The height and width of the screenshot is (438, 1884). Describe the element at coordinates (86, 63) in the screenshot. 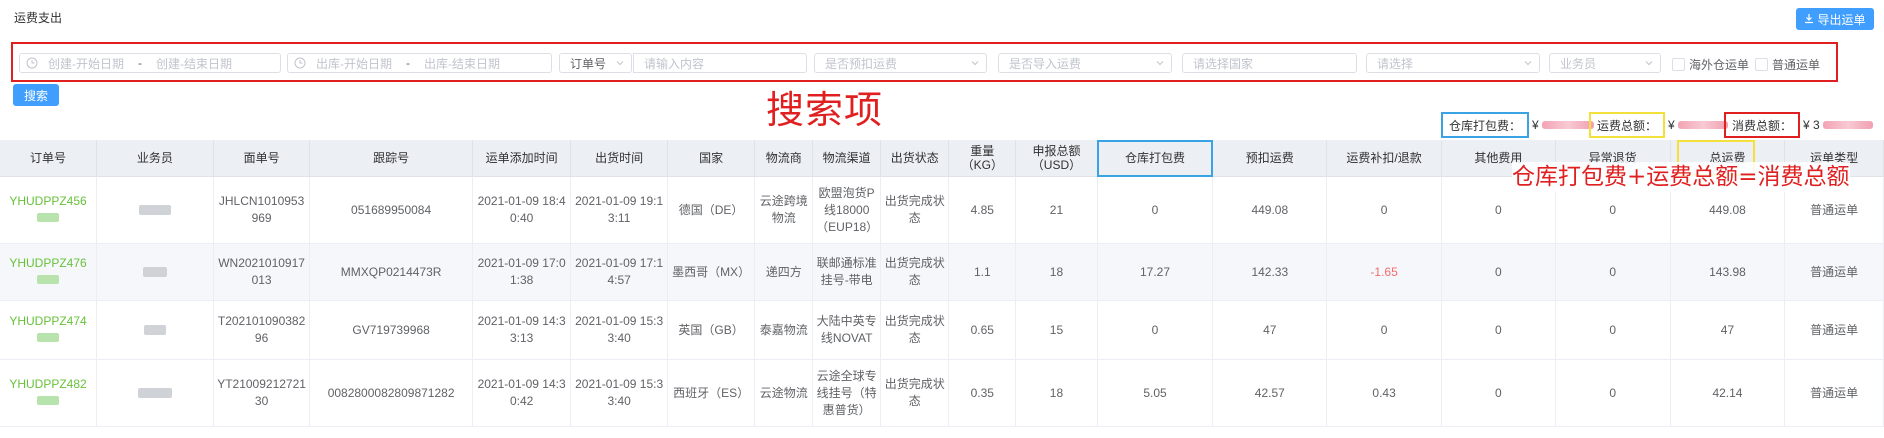

I see `create-start-date: 创建-开始日期` at that location.